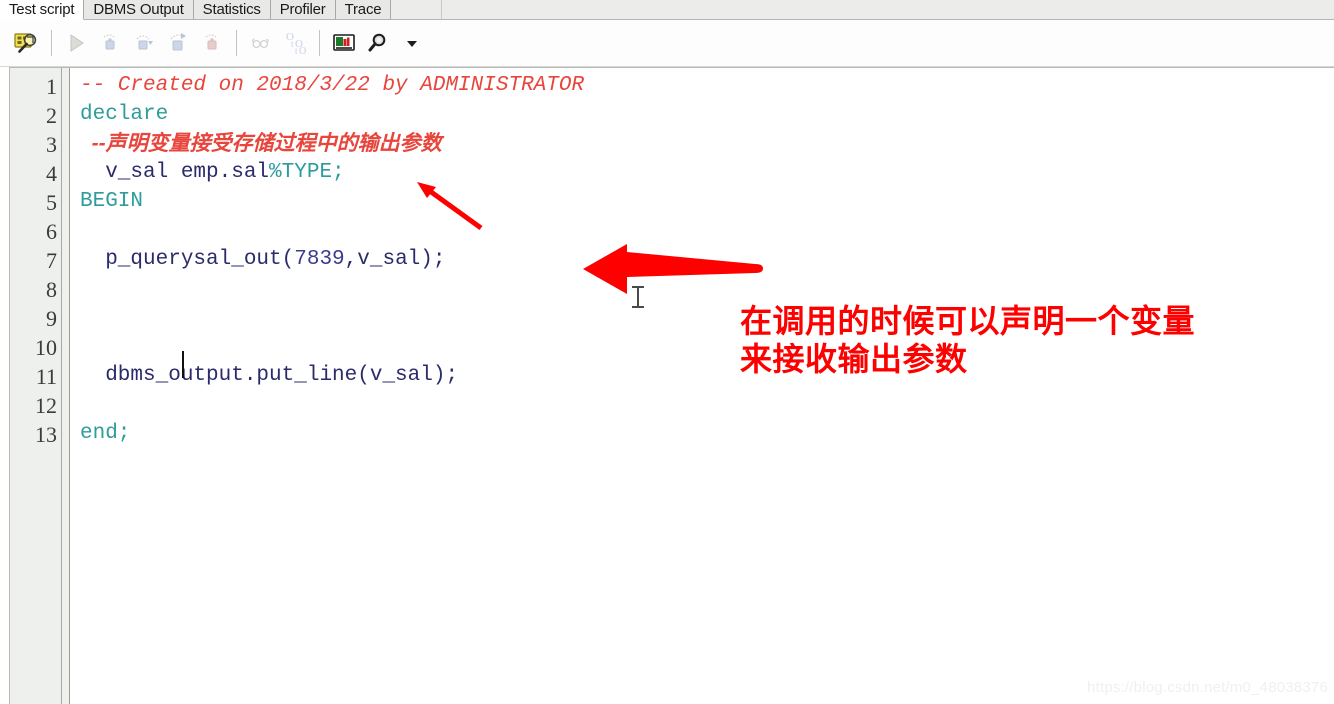 Image resolution: width=1334 pixels, height=704 pixels. I want to click on variables-icon: O t O t O, so click(295, 43).